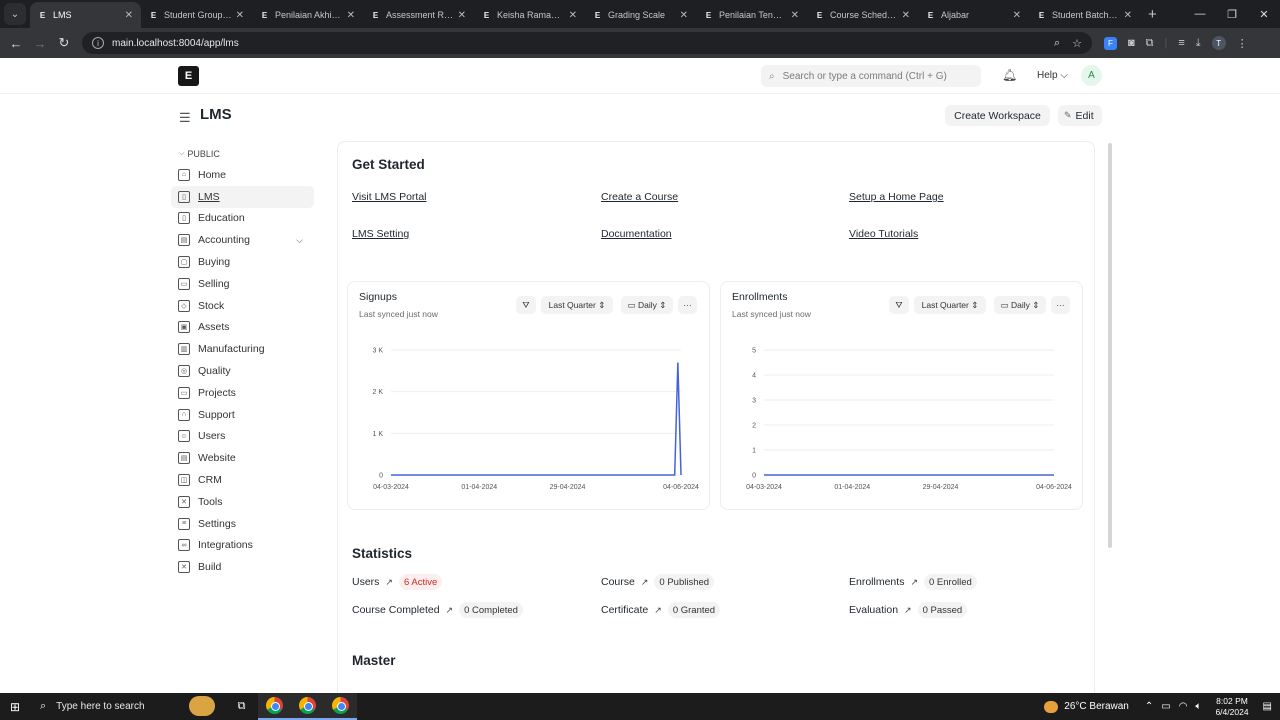 The image size is (1280, 720). Describe the element at coordinates (16, 43) in the screenshot. I see `back-icon: ←` at that location.